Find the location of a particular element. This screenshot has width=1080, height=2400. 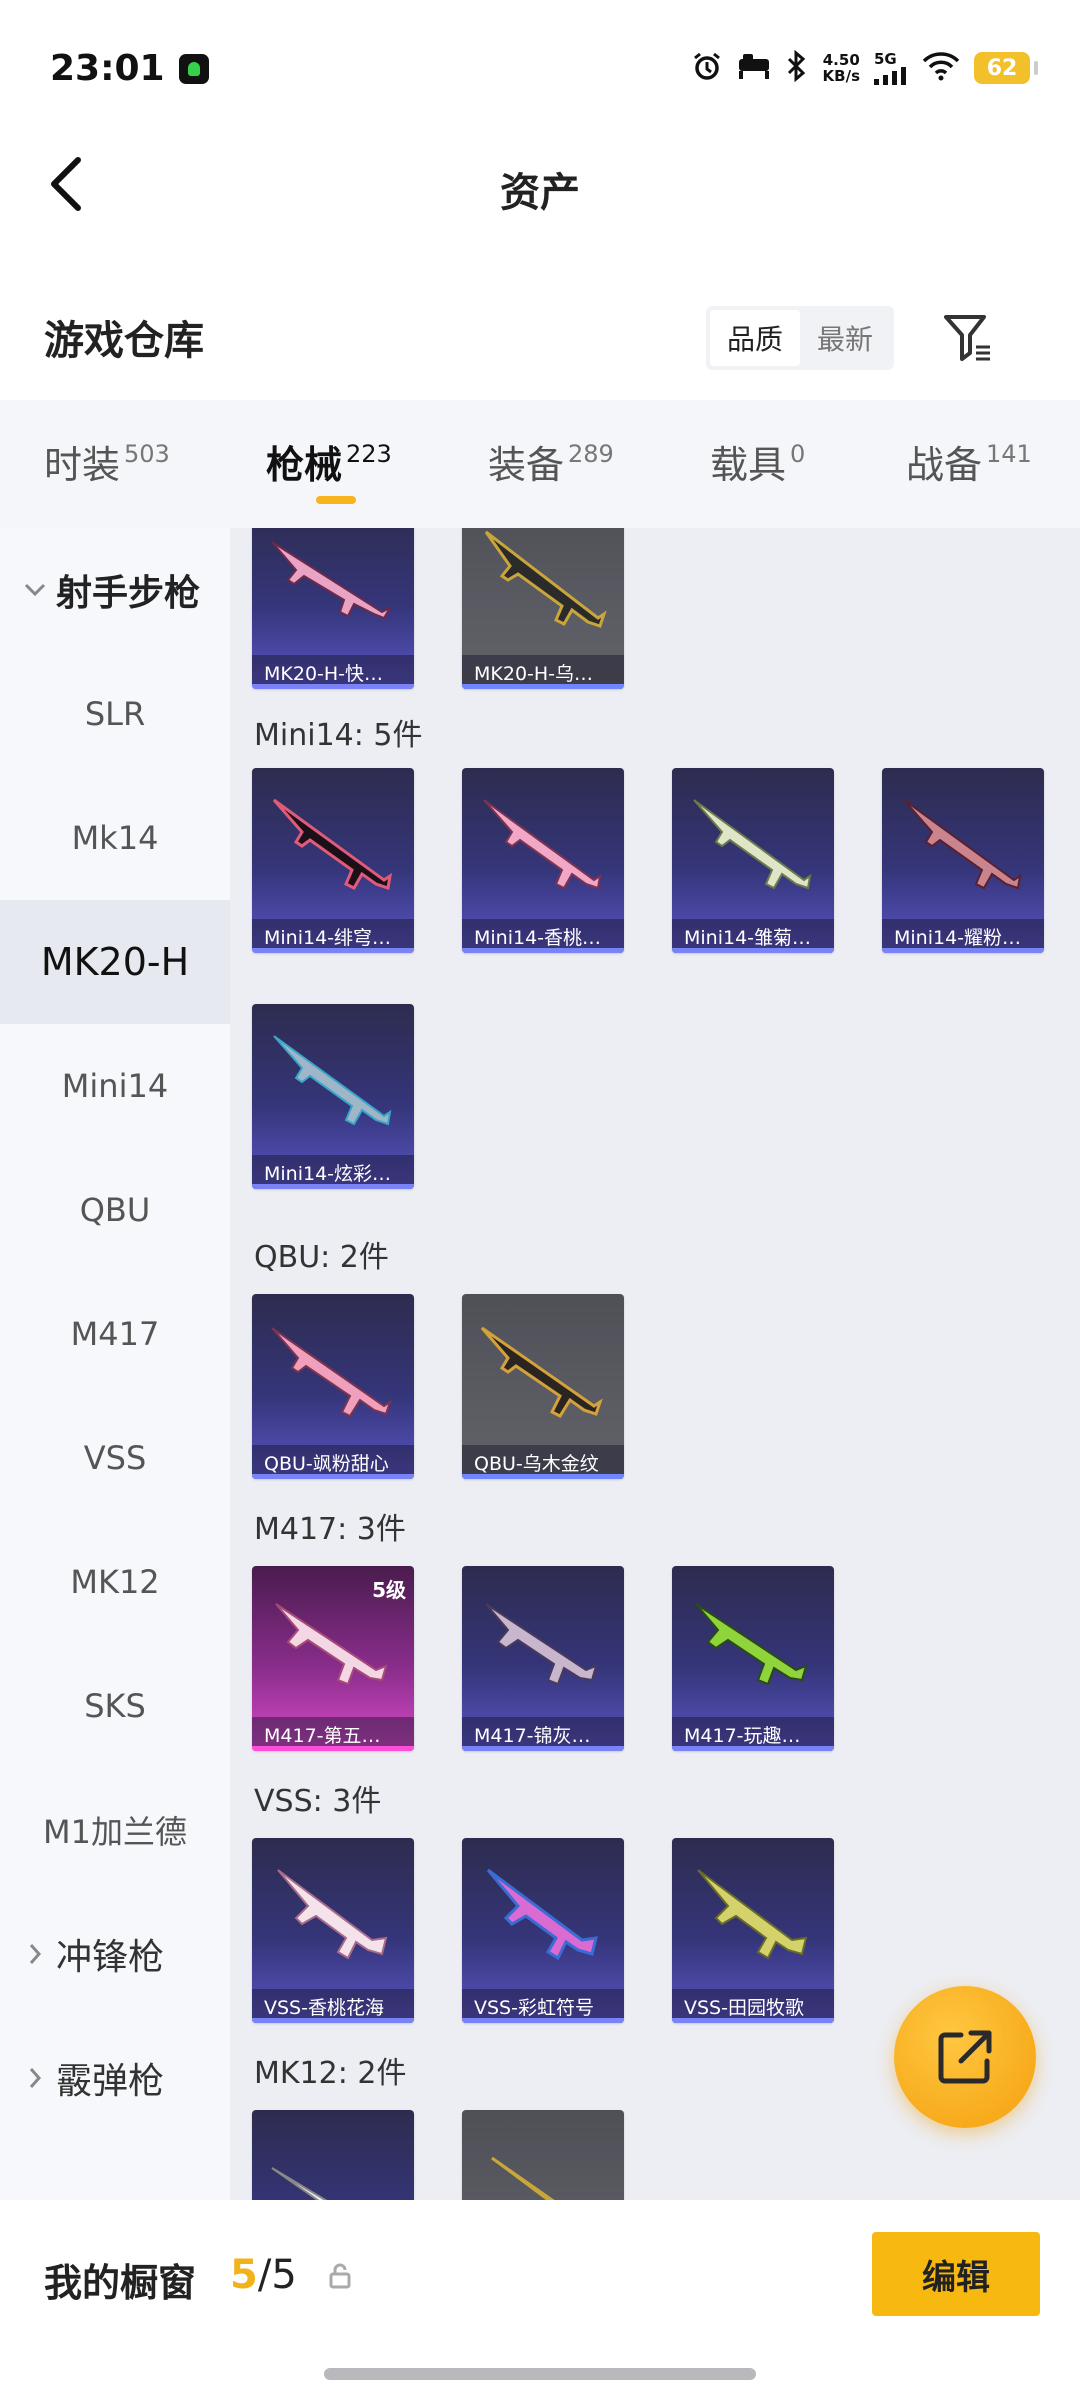

weapon-card: VSS-田园牧歌 is located at coordinates (753, 1930).